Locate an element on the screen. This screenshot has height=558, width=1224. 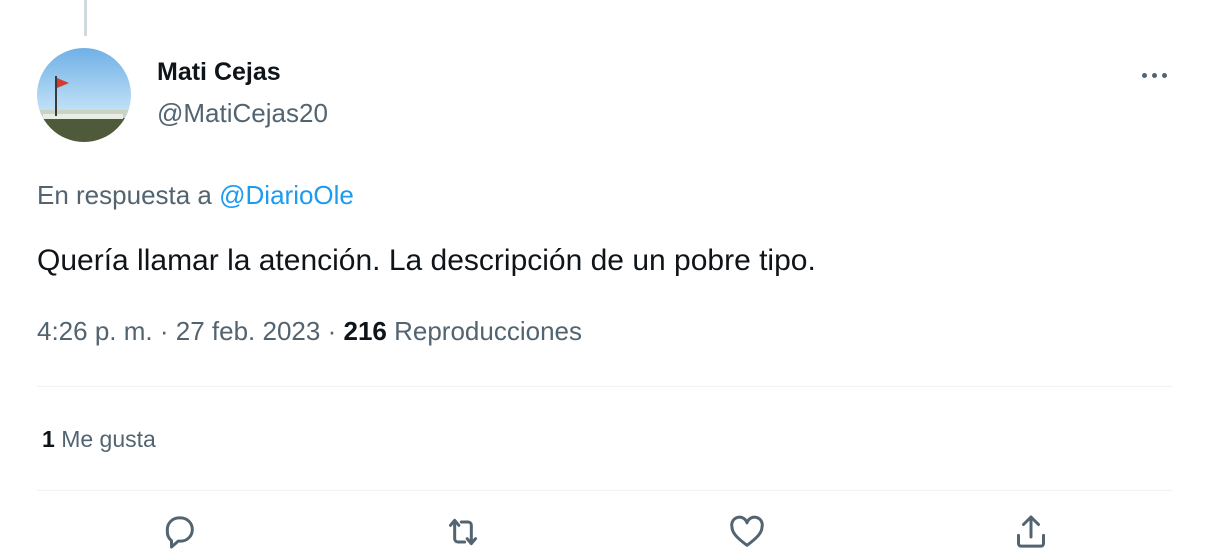
reply-context: En respuesta a @DiarioOle is located at coordinates (195, 195).